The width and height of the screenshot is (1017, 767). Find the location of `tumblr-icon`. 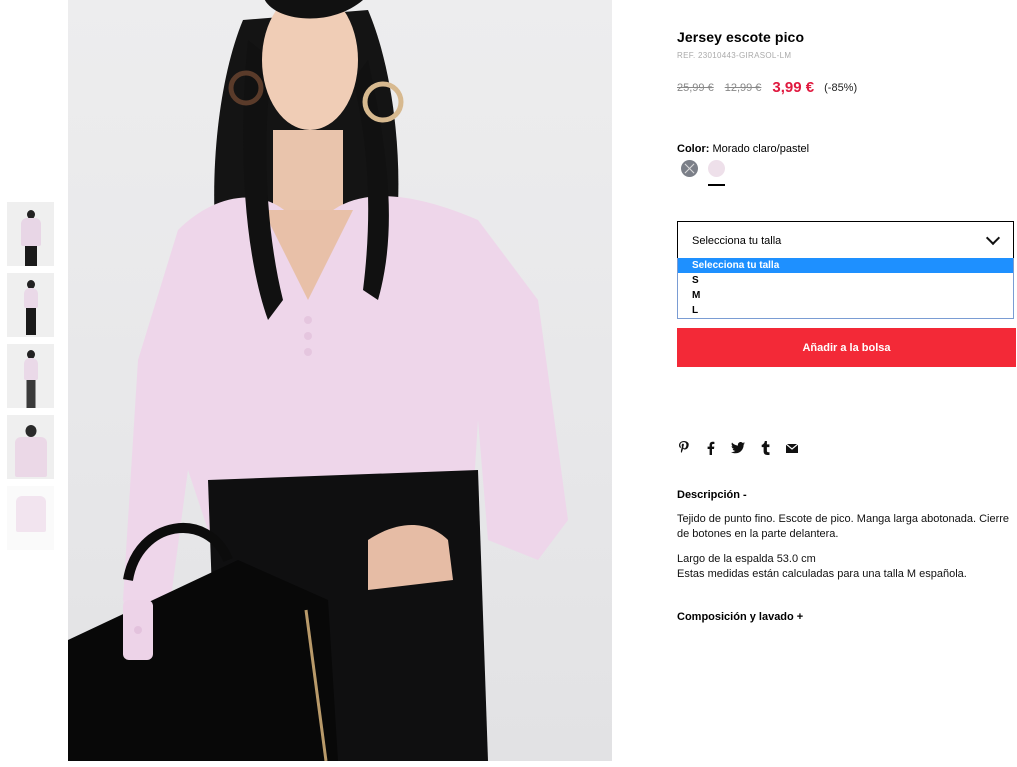

tumblr-icon is located at coordinates (765, 448).